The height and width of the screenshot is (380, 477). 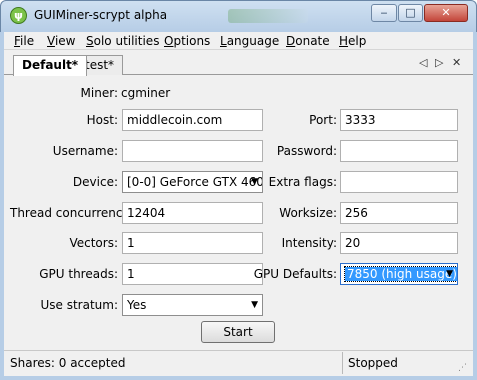 What do you see at coordinates (192, 182) in the screenshot?
I see `device-select: [0-0] GeForce GTX 460 ▼` at bounding box center [192, 182].